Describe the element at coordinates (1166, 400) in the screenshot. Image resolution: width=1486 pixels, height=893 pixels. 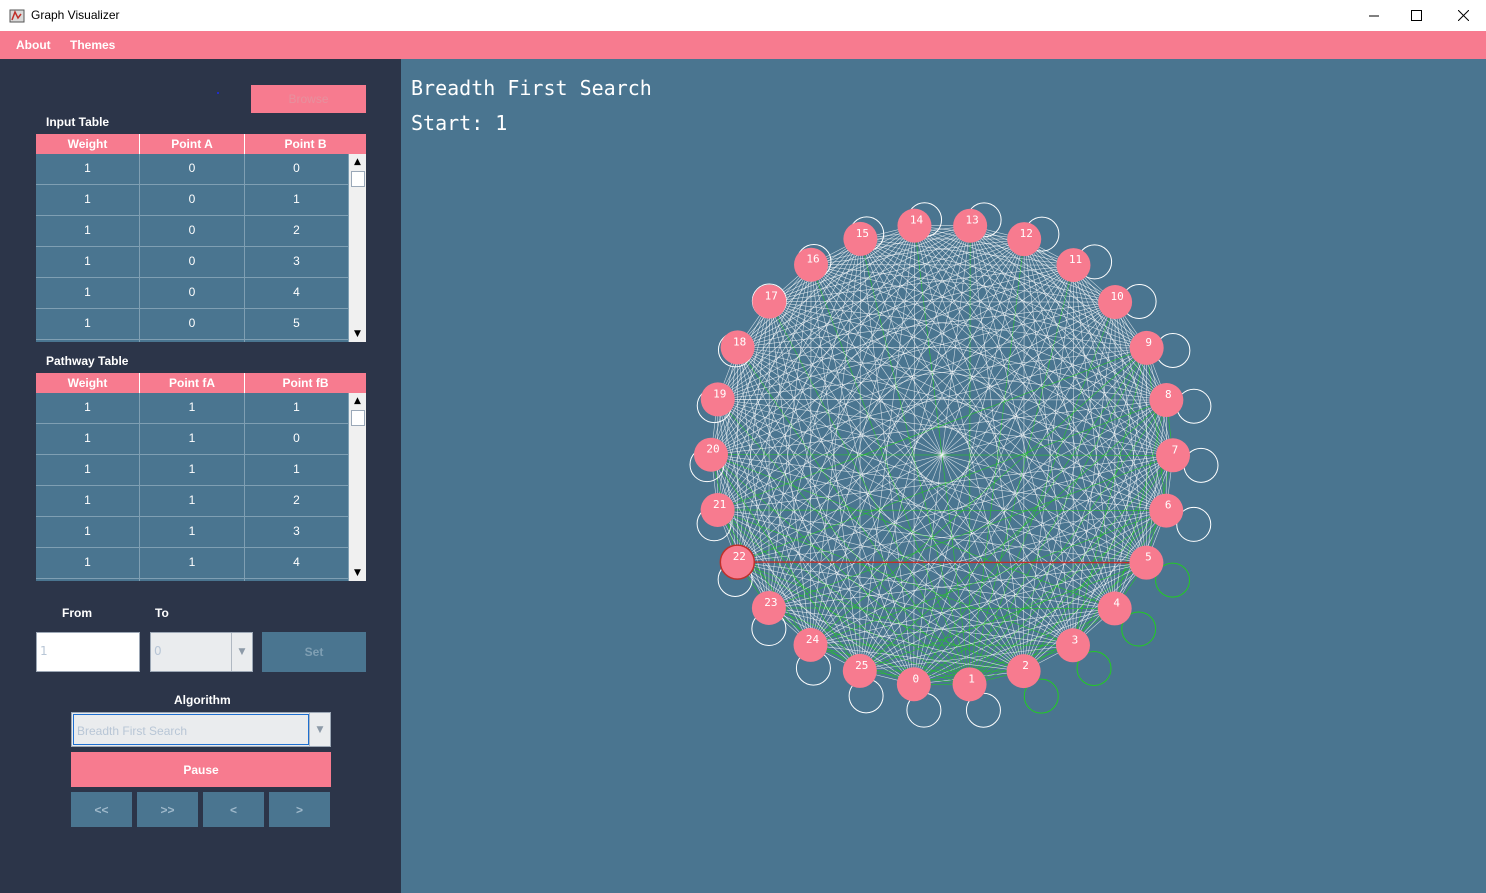
I see `graph-node: 8` at that location.